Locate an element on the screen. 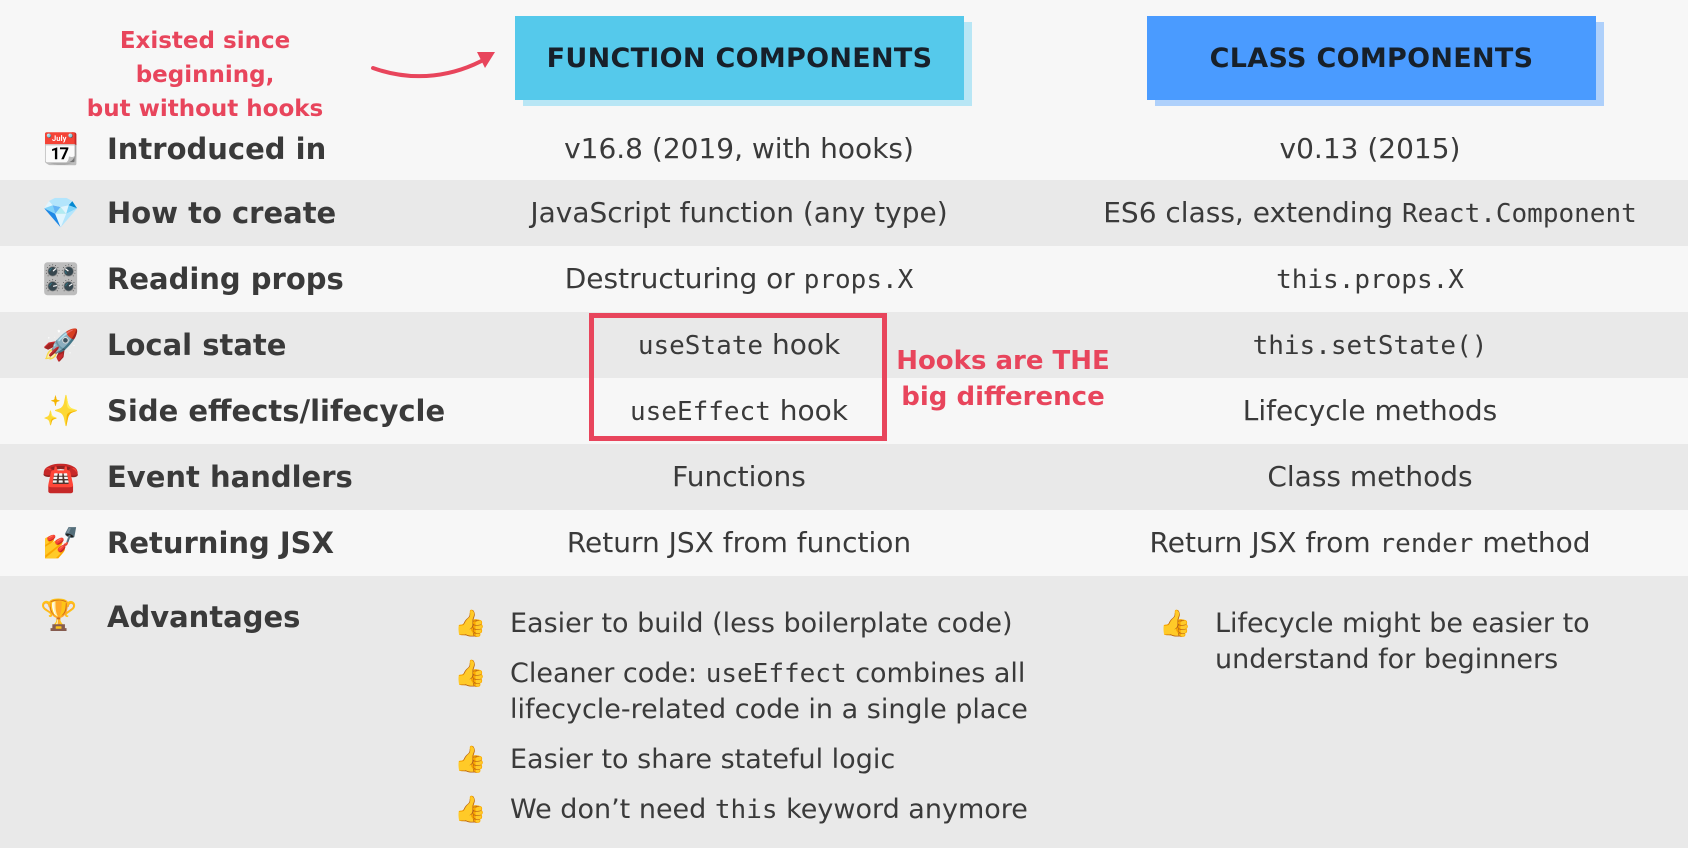  annotation-line-1: Existed since beginning, is located at coordinates (205, 58).